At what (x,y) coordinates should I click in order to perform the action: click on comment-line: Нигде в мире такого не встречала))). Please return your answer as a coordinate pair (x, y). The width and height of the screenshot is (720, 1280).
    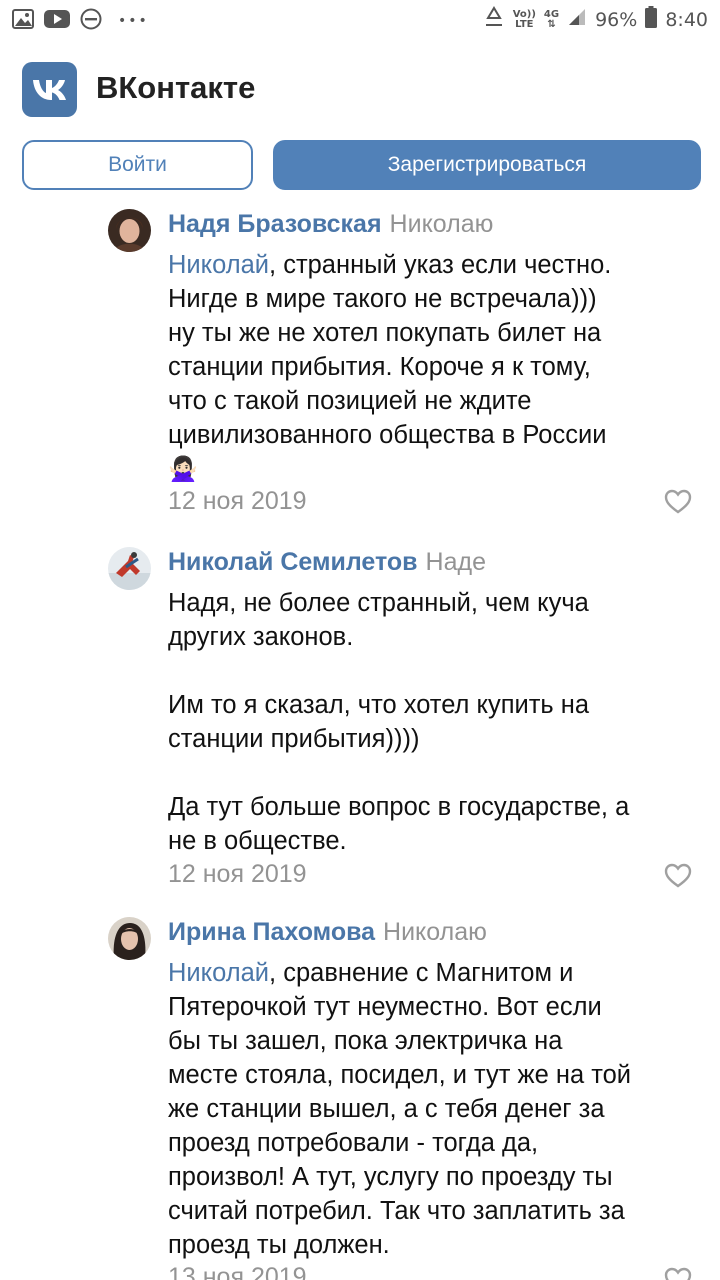
    Looking at the image, I should click on (382, 299).